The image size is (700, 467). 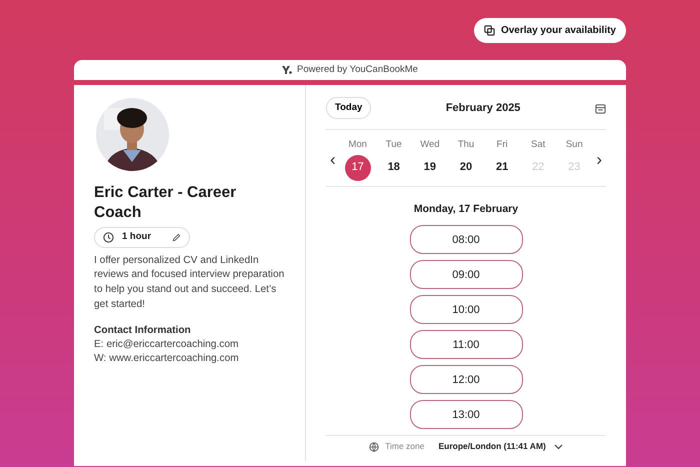 What do you see at coordinates (374, 447) in the screenshot?
I see `globe-icon` at bounding box center [374, 447].